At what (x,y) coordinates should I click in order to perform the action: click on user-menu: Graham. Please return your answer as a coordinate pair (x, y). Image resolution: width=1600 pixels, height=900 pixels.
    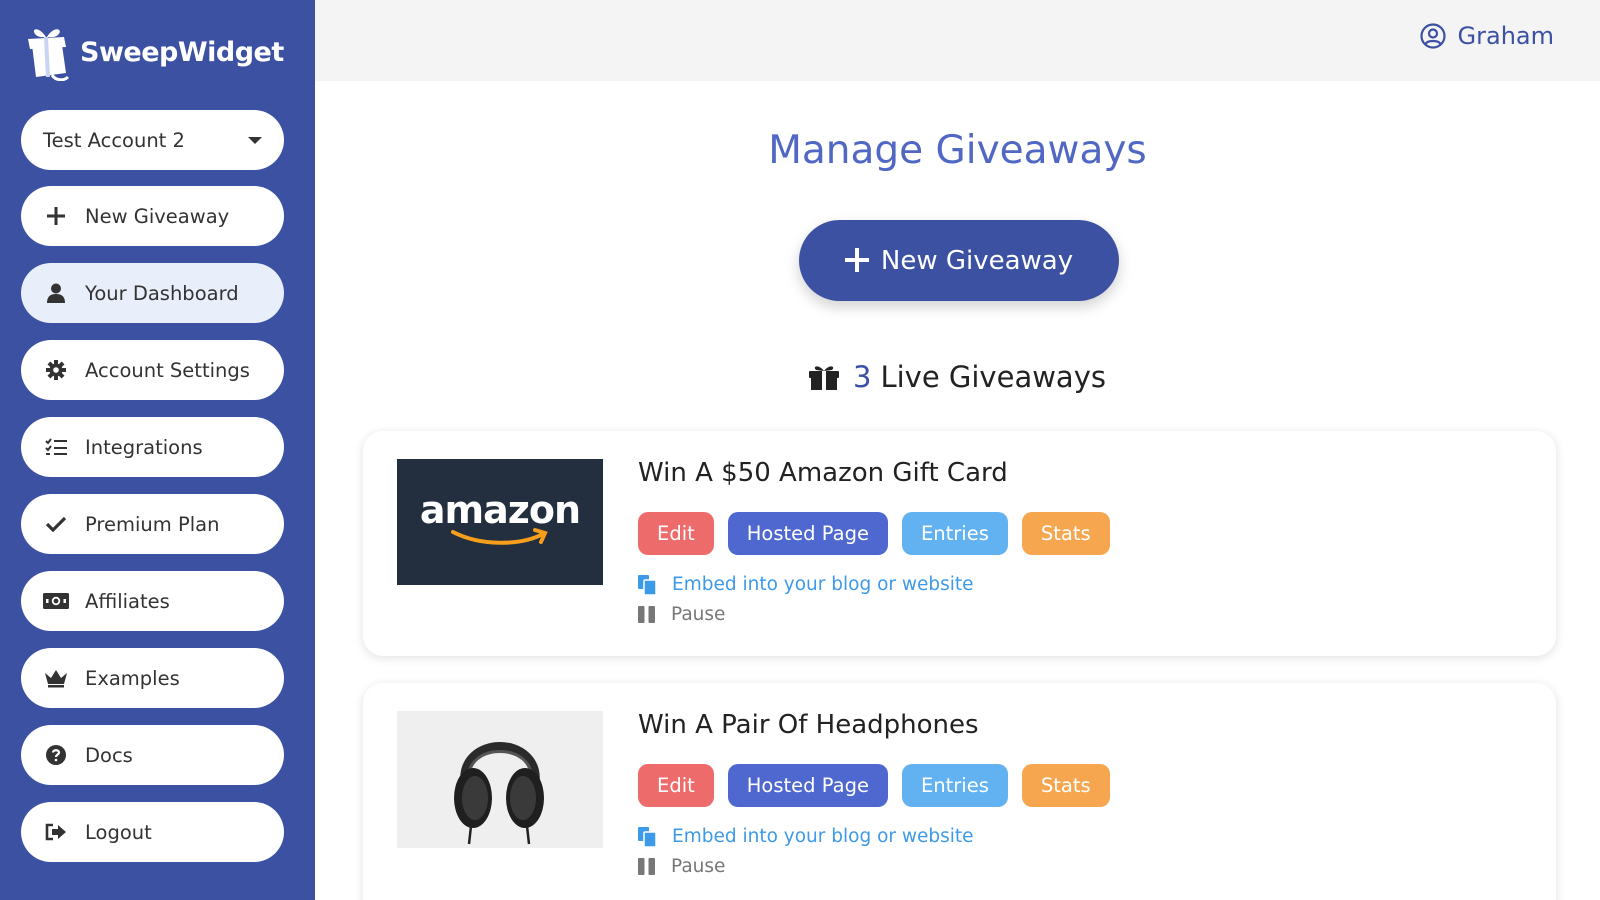
    Looking at the image, I should click on (1486, 36).